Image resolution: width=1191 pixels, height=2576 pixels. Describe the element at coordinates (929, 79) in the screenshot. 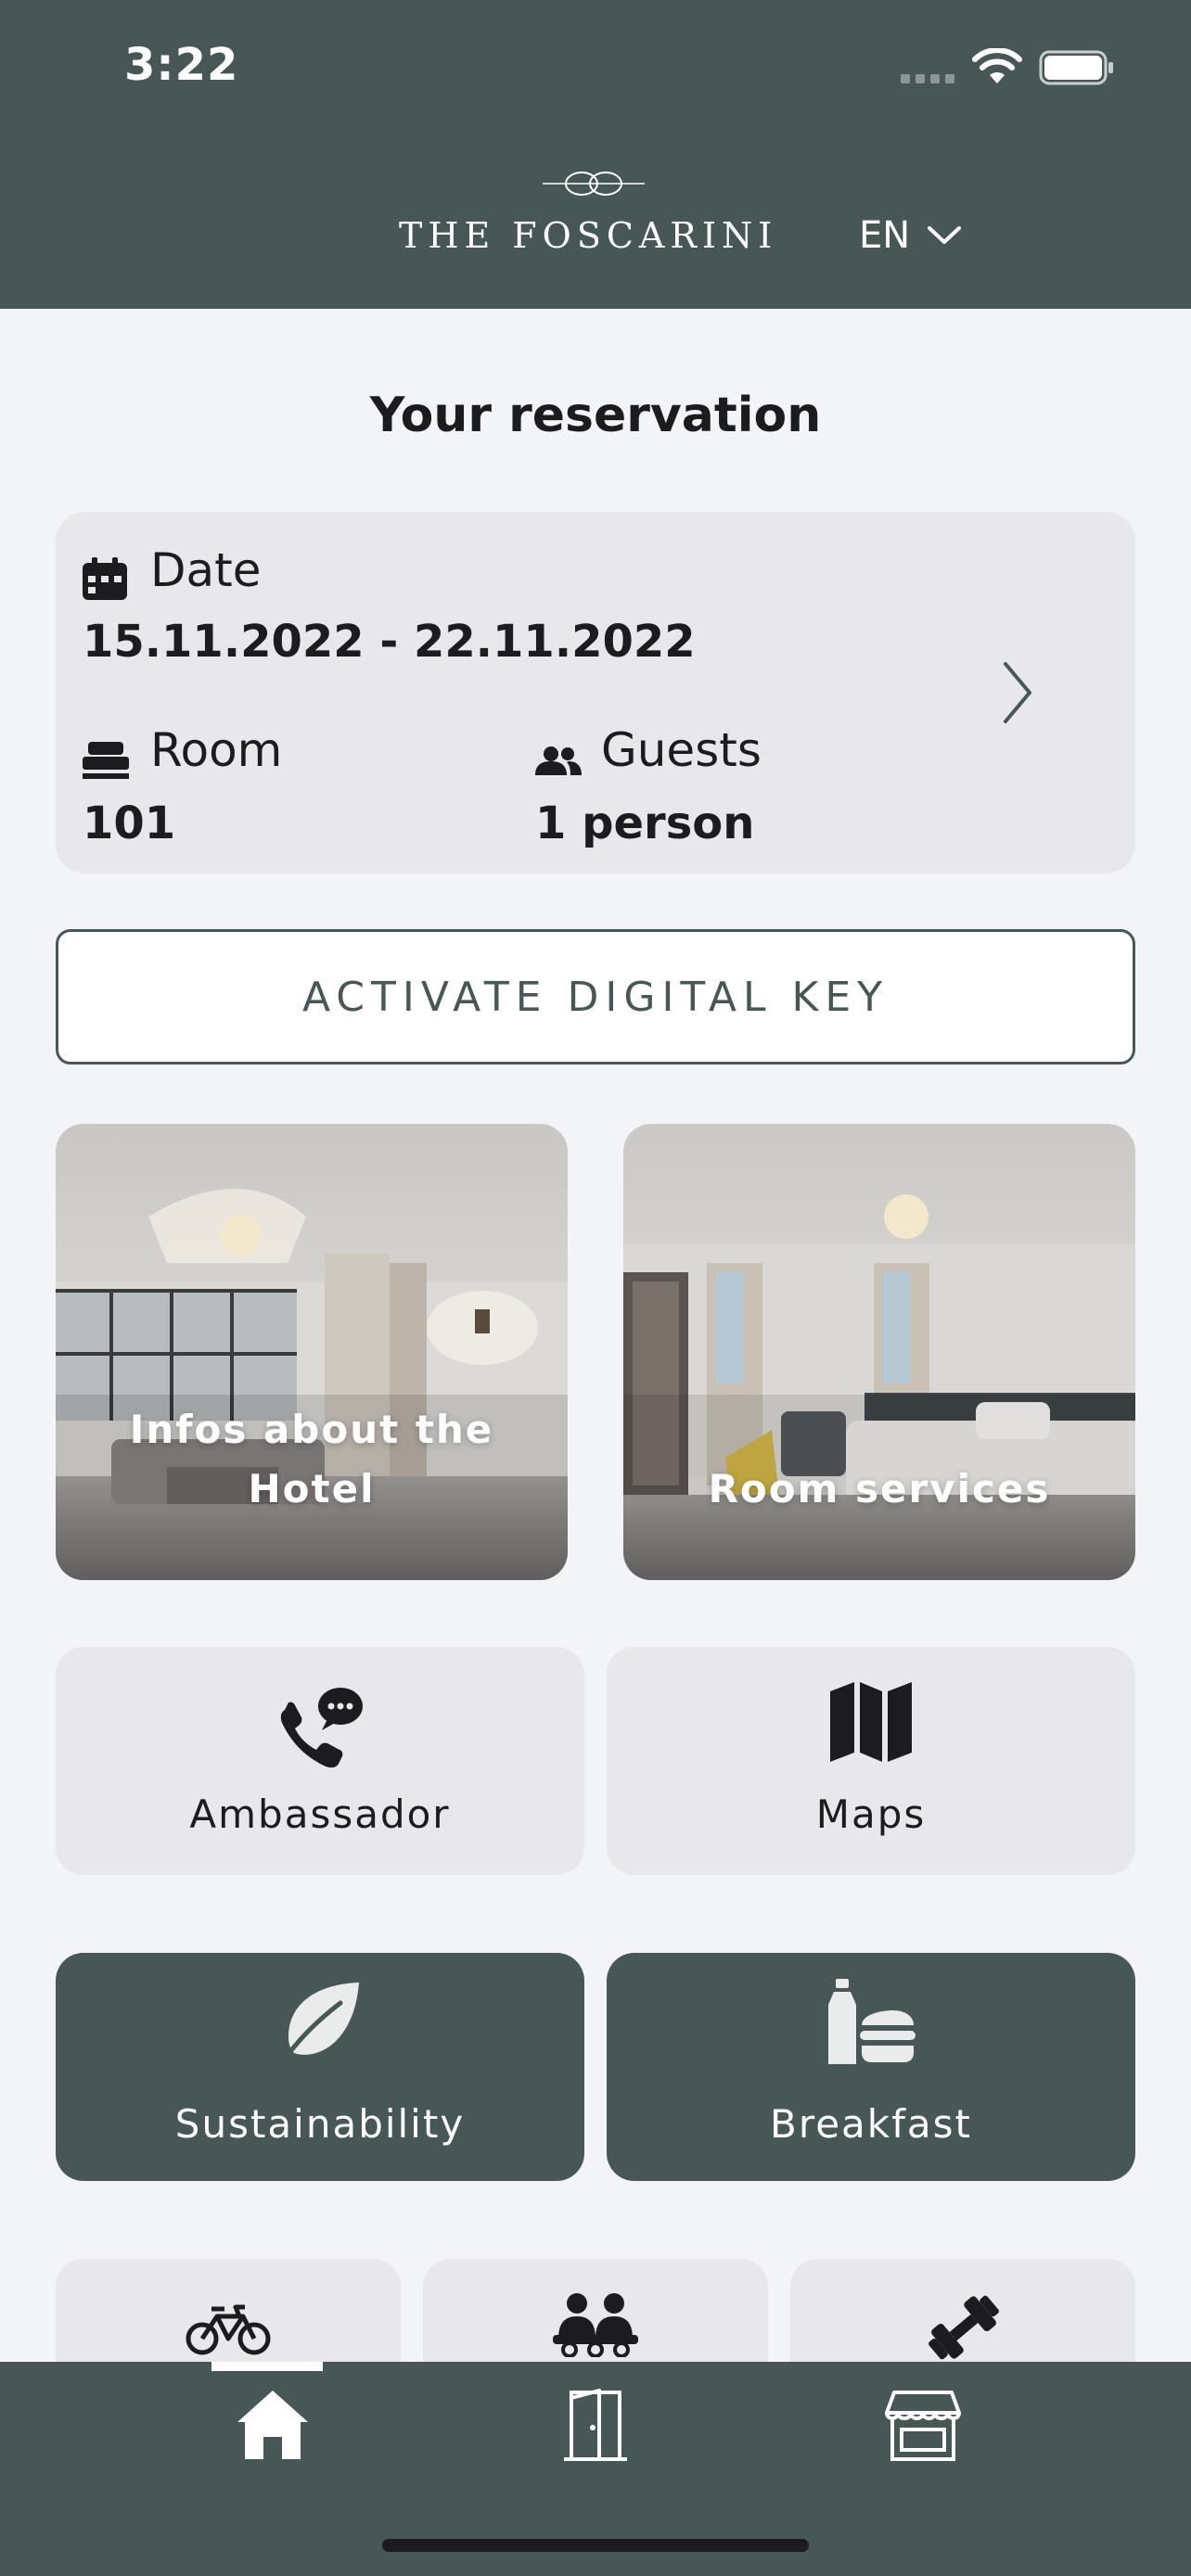

I see `cellular-signal-icon` at that location.